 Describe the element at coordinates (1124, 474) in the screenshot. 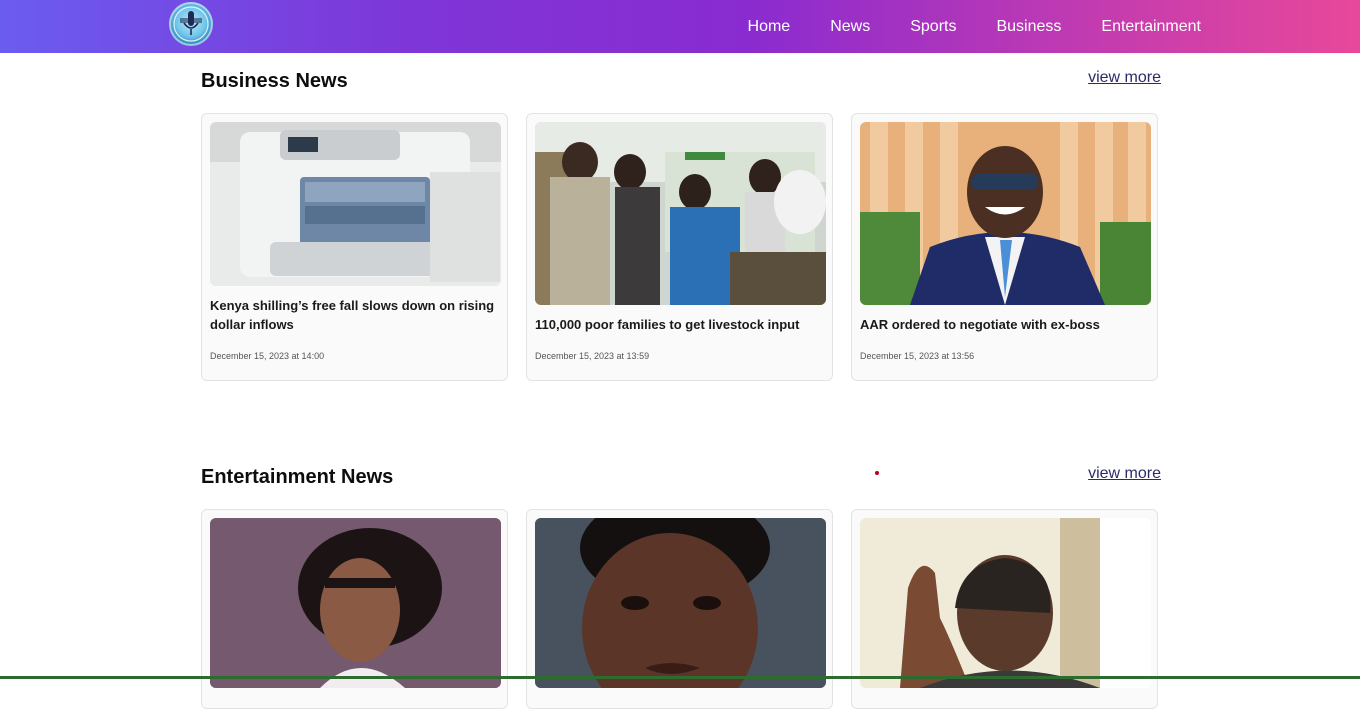

I see `entertainment-view-more-link: view more` at that location.